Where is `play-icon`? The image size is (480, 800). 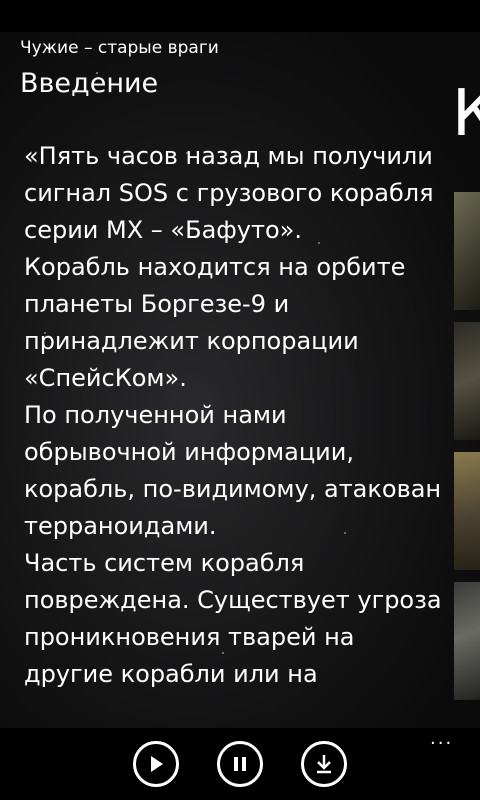 play-icon is located at coordinates (157, 764).